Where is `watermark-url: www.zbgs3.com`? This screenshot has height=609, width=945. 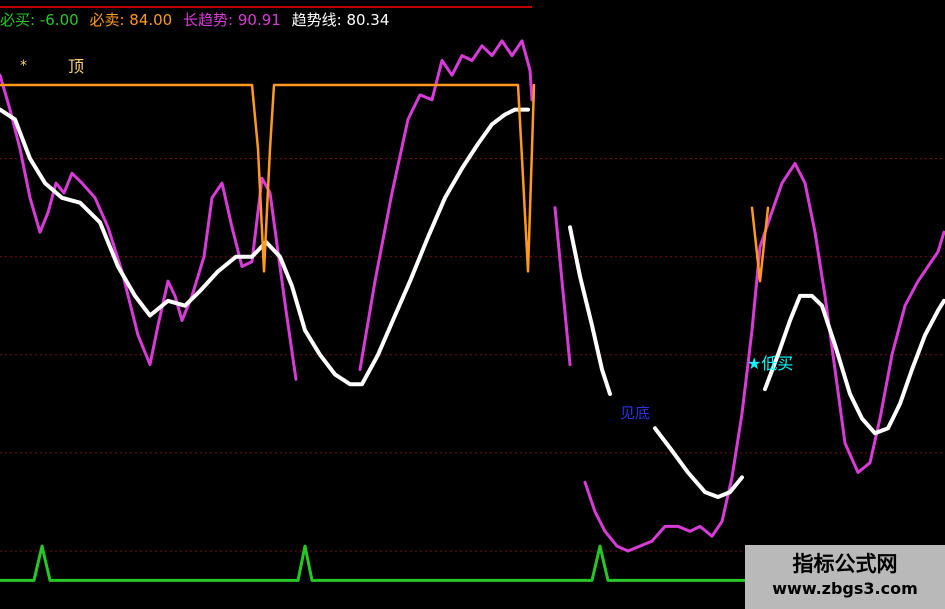 watermark-url: www.zbgs3.com is located at coordinates (845, 588).